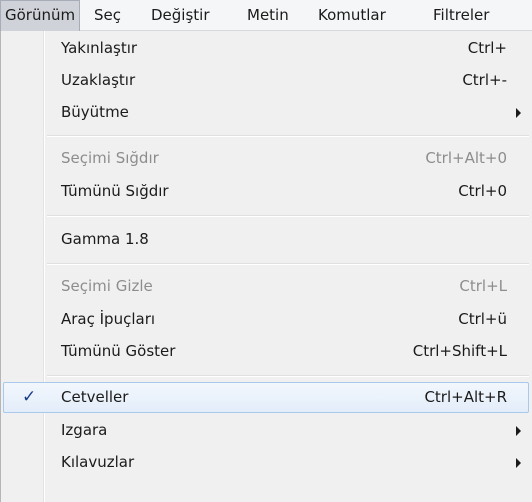  What do you see at coordinates (266, 462) in the screenshot?
I see `menu-item-guides: Kılavuzlar` at bounding box center [266, 462].